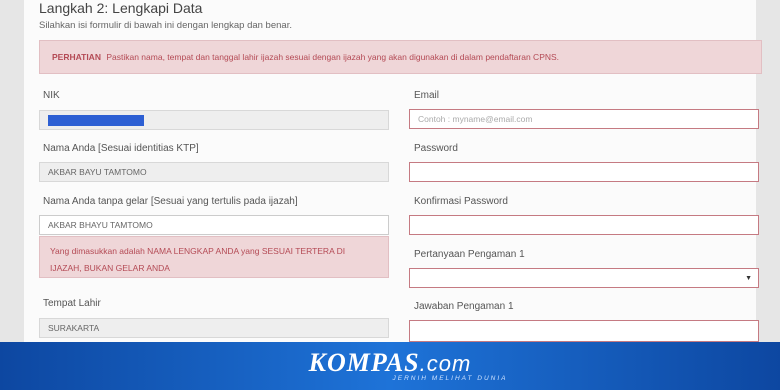 The height and width of the screenshot is (390, 780). I want to click on attention-label: PERHATIAN, so click(76, 57).